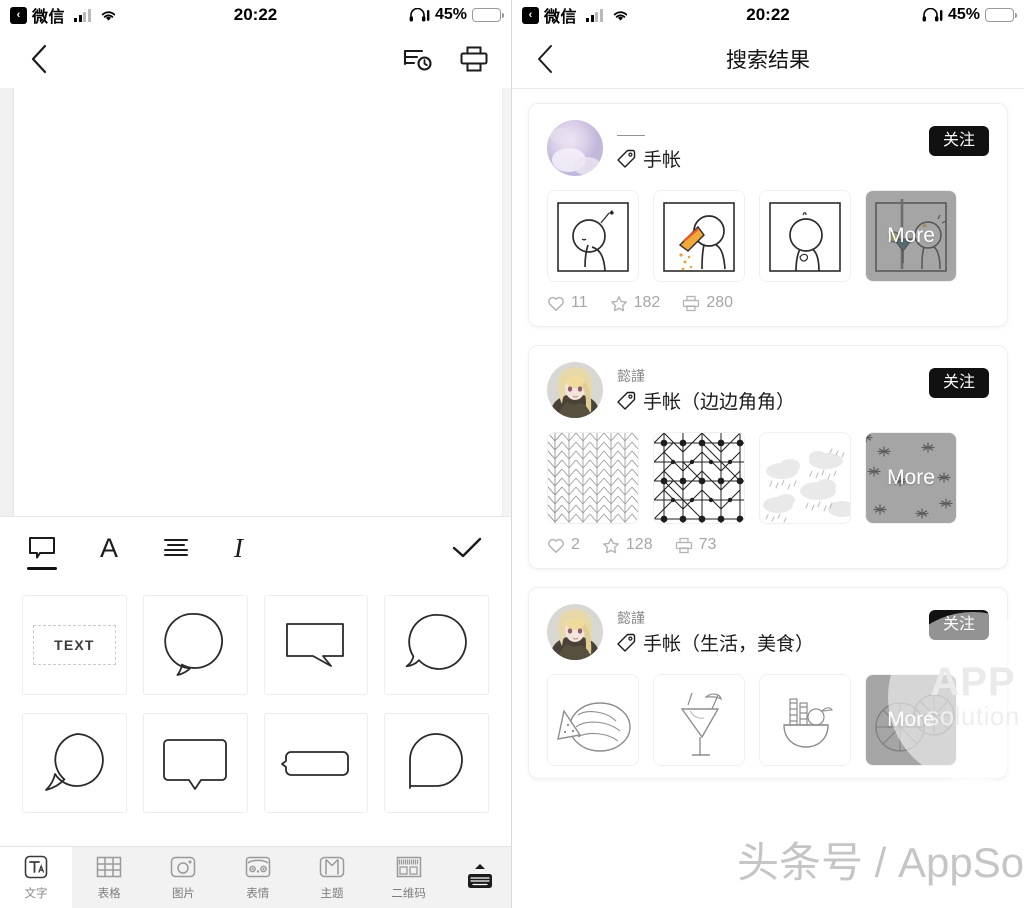 This screenshot has height=908, width=1024. Describe the element at coordinates (611, 545) in the screenshot. I see `star-icon` at that location.